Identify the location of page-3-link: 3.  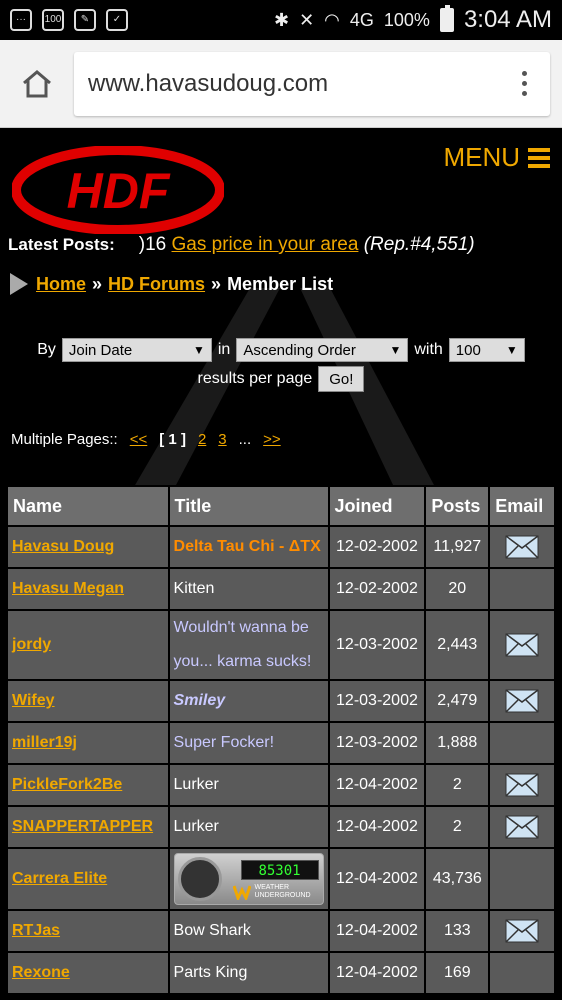
(222, 439).